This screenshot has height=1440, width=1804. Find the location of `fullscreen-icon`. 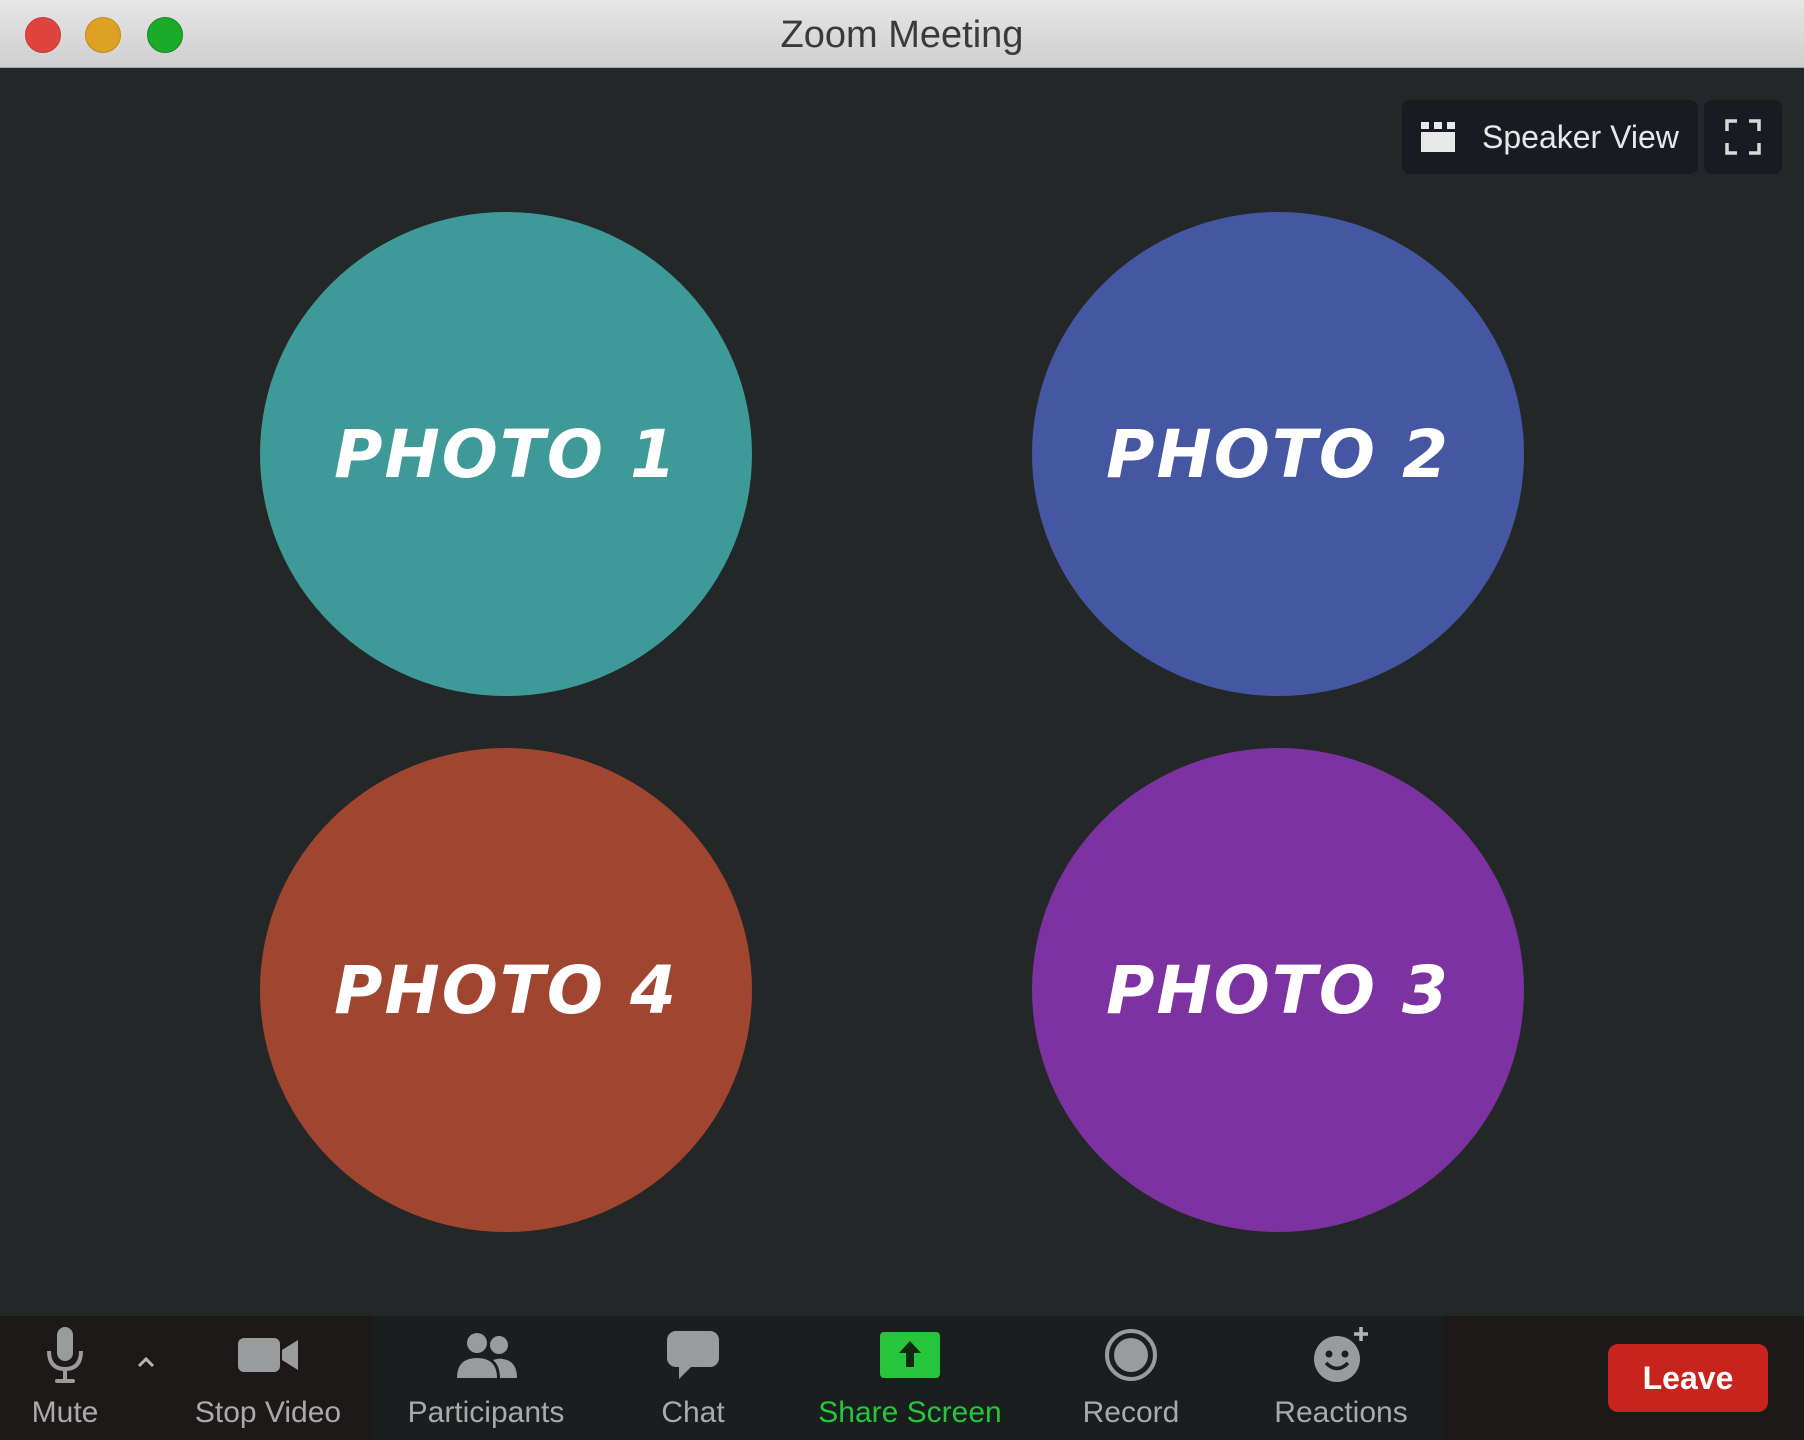

fullscreen-icon is located at coordinates (1743, 137).